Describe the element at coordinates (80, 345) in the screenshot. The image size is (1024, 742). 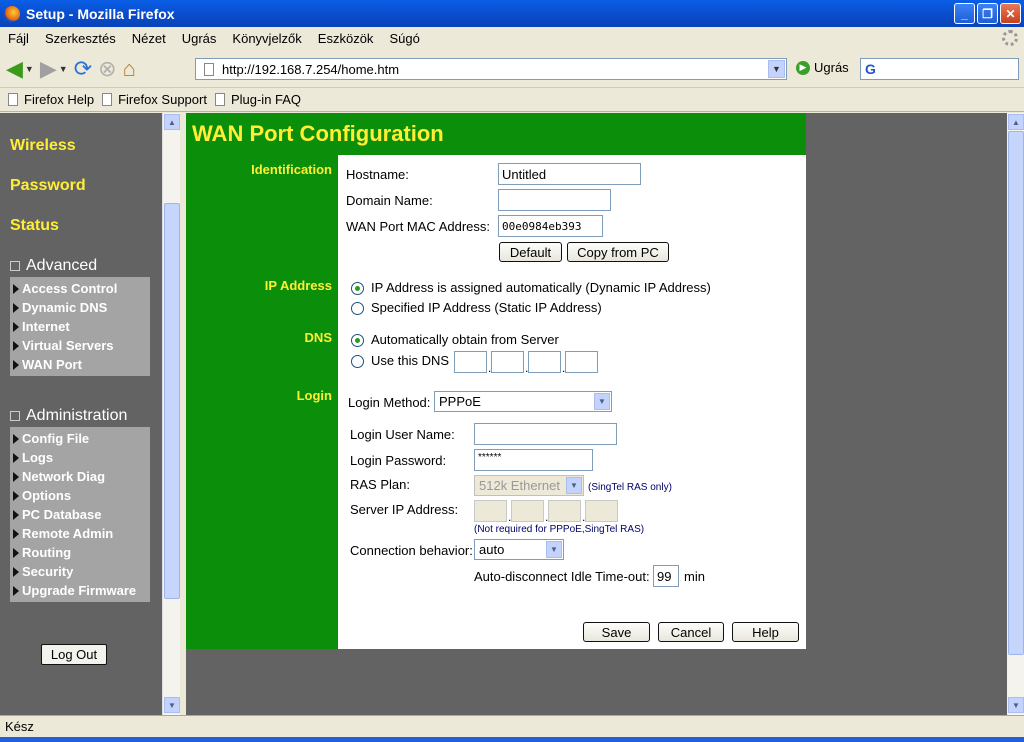
I see `sidebar-item-virtual-servers: Virtual Servers` at that location.